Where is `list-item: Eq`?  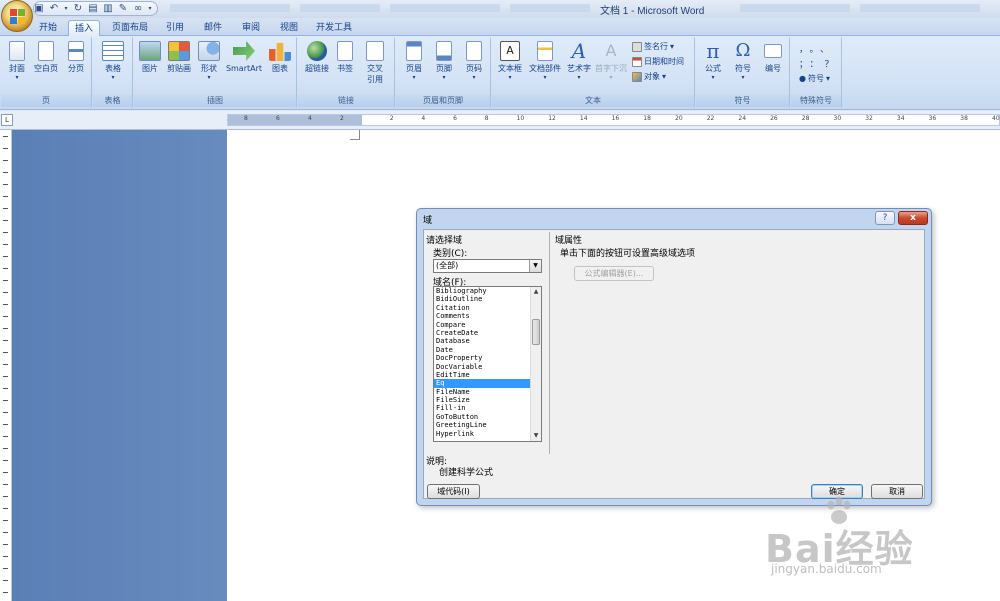
list-item: Eq is located at coordinates (487, 383).